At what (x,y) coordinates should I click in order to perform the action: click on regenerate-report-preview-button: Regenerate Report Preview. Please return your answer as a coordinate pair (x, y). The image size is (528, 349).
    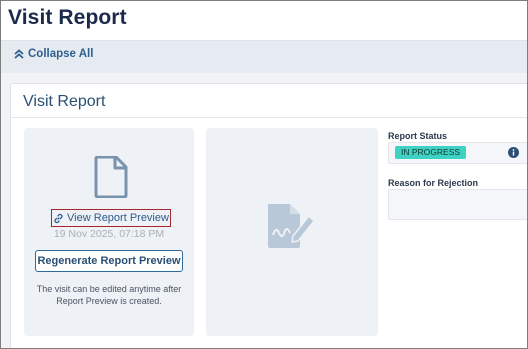
    Looking at the image, I should click on (109, 261).